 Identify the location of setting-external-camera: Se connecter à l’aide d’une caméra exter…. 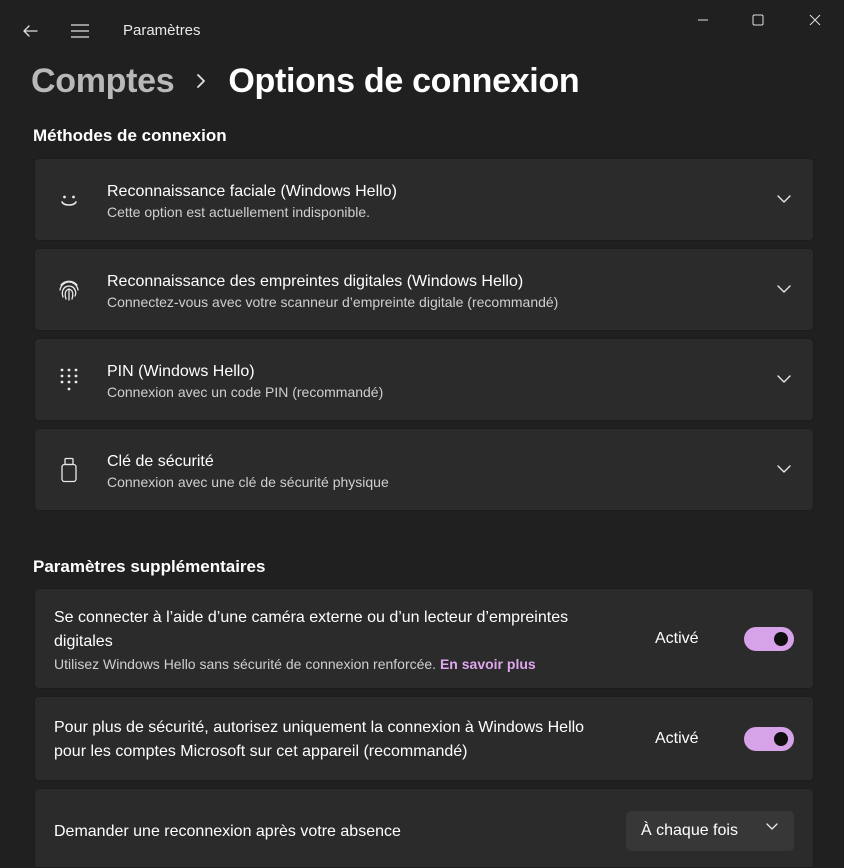
(424, 638).